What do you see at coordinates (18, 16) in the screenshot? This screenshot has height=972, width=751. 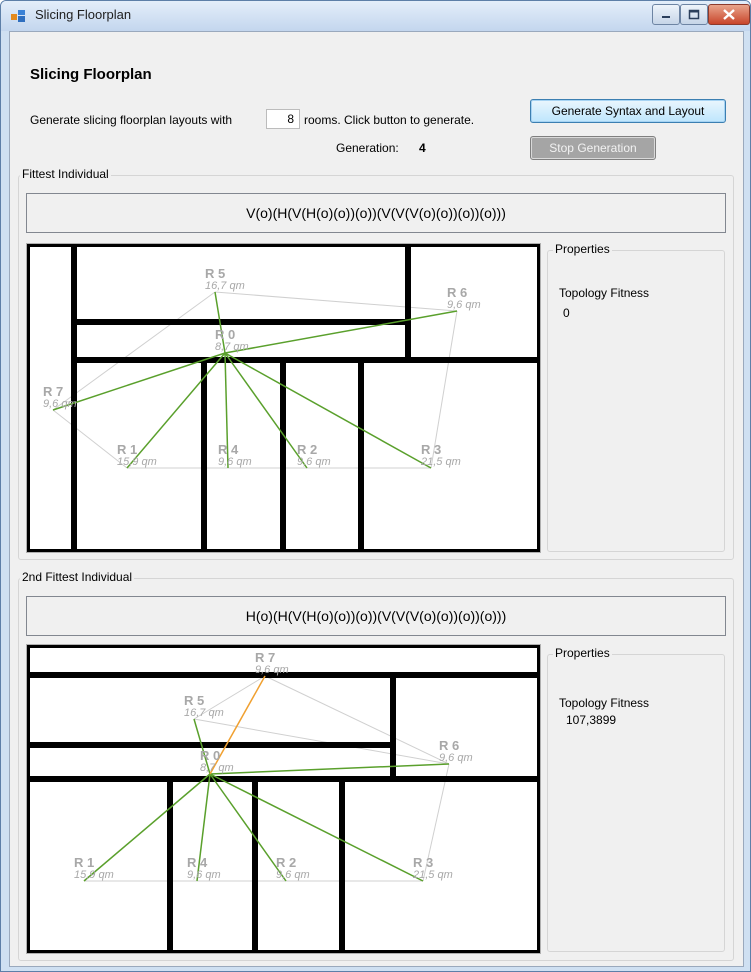 I see `app-window-icon` at bounding box center [18, 16].